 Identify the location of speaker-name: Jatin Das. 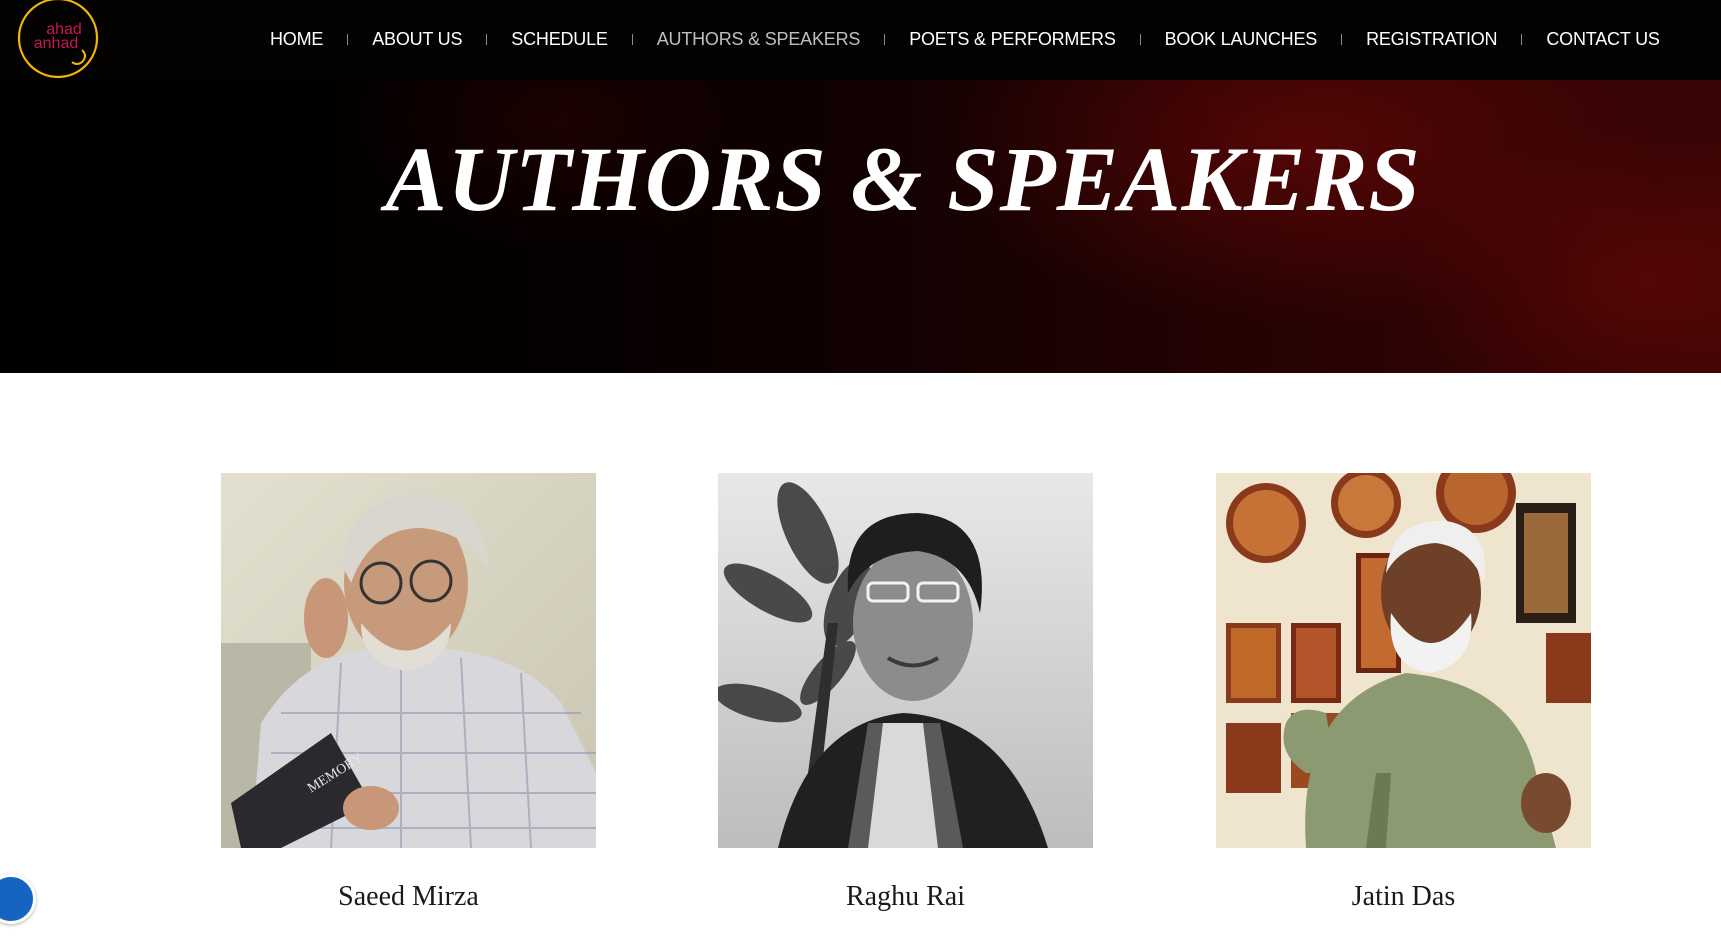
(1403, 897).